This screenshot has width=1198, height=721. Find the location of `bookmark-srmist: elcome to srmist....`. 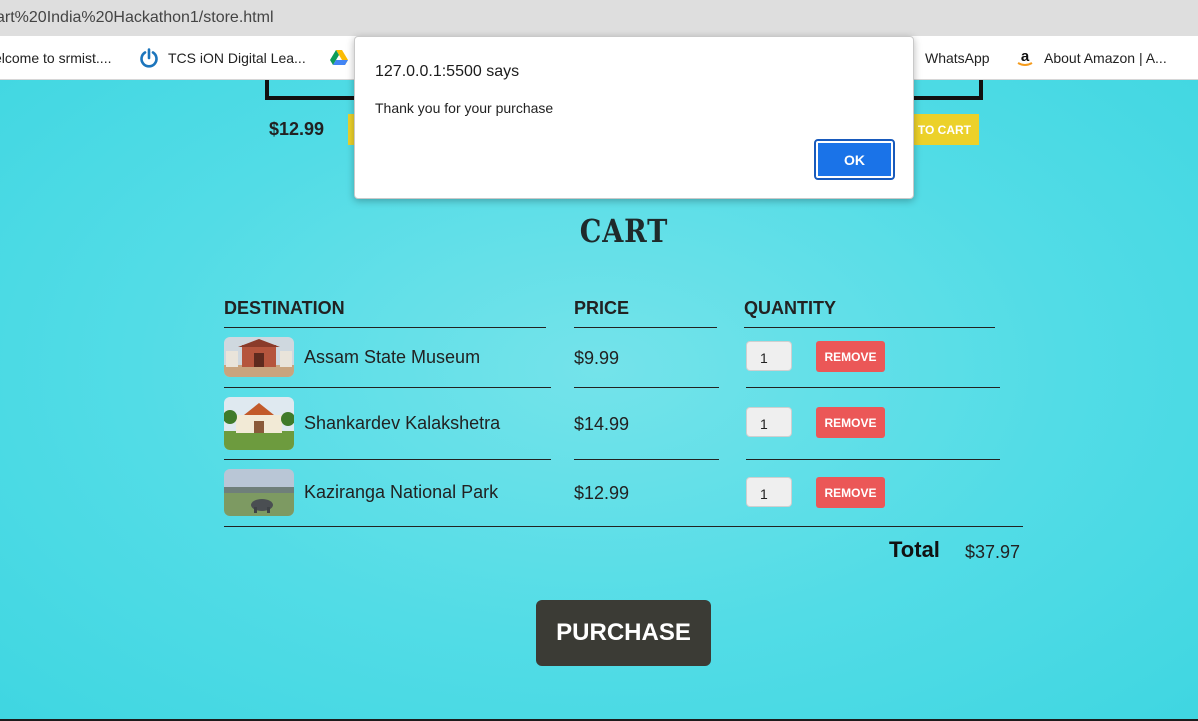

bookmark-srmist: elcome to srmist.... is located at coordinates (56, 57).